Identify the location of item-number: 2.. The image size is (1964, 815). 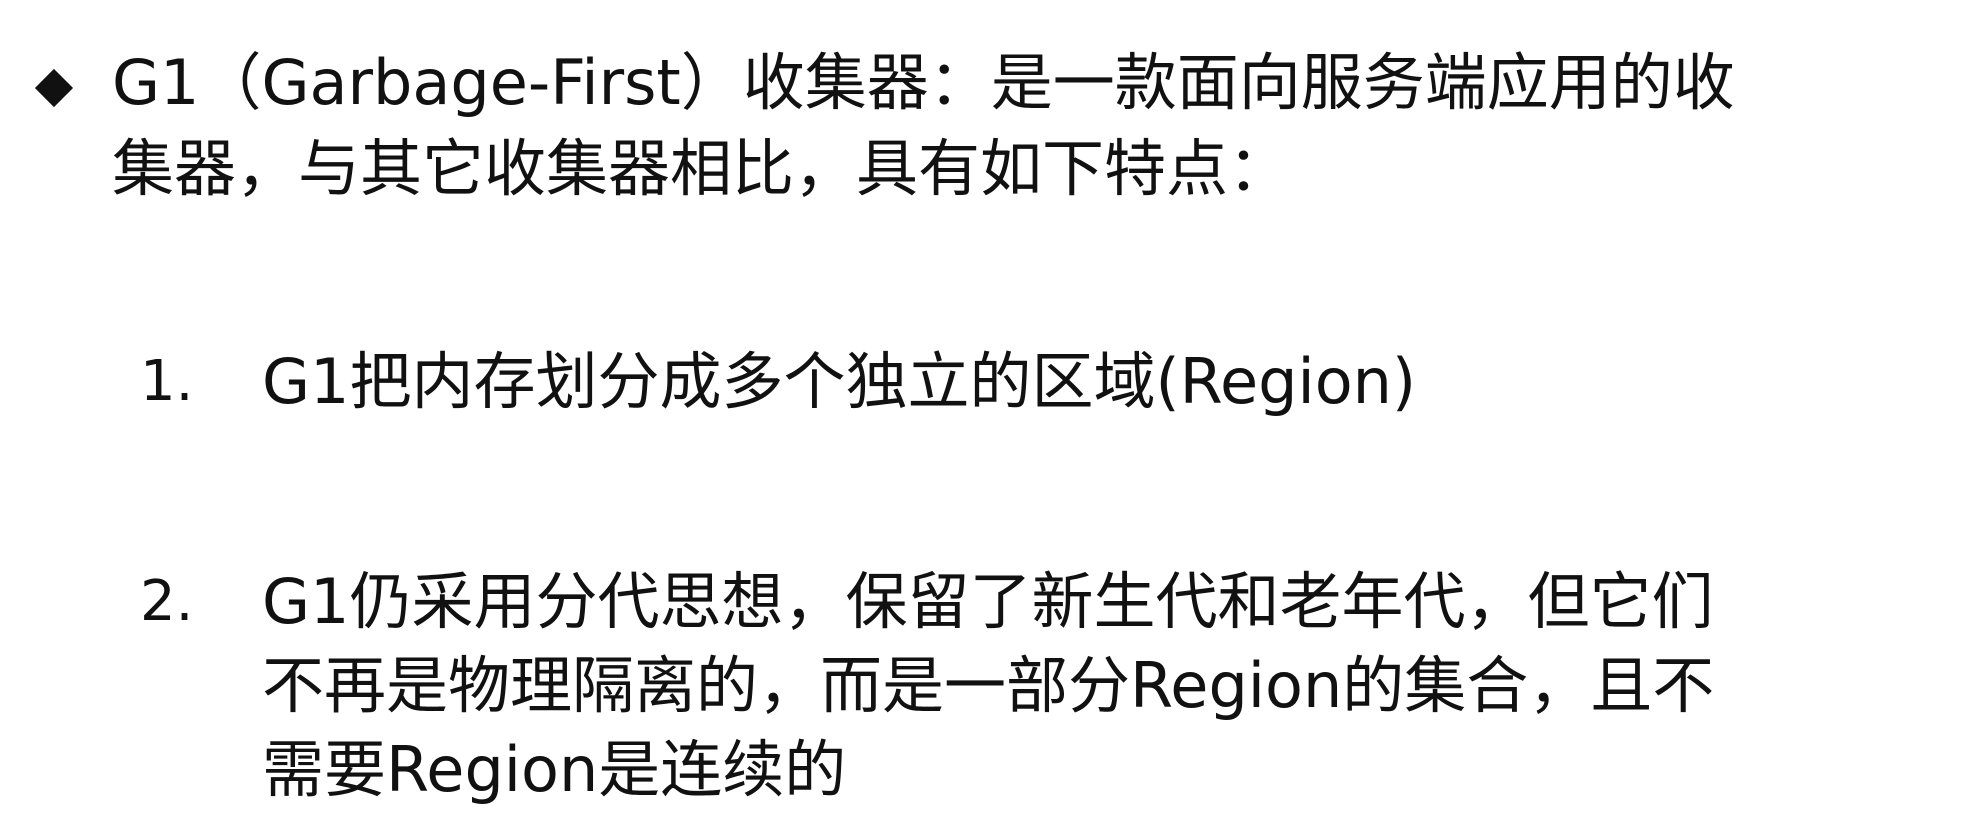
(167, 601).